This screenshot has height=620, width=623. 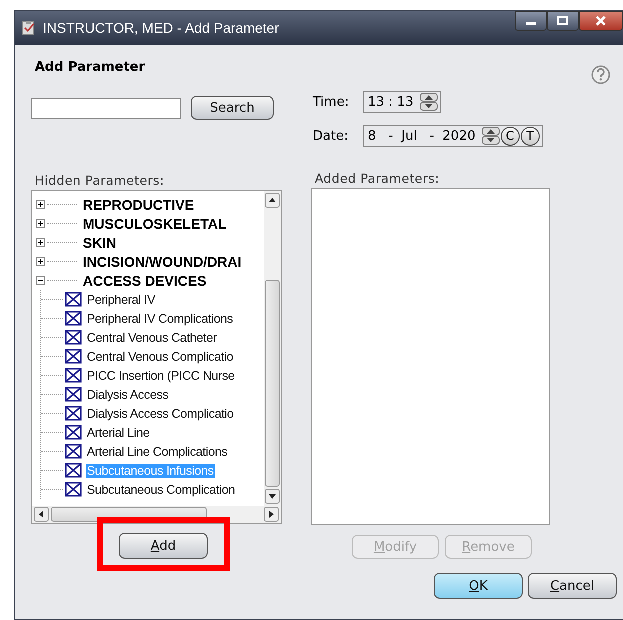 What do you see at coordinates (138, 204) in the screenshot?
I see `tree-item: REPRODUCTIVE` at bounding box center [138, 204].